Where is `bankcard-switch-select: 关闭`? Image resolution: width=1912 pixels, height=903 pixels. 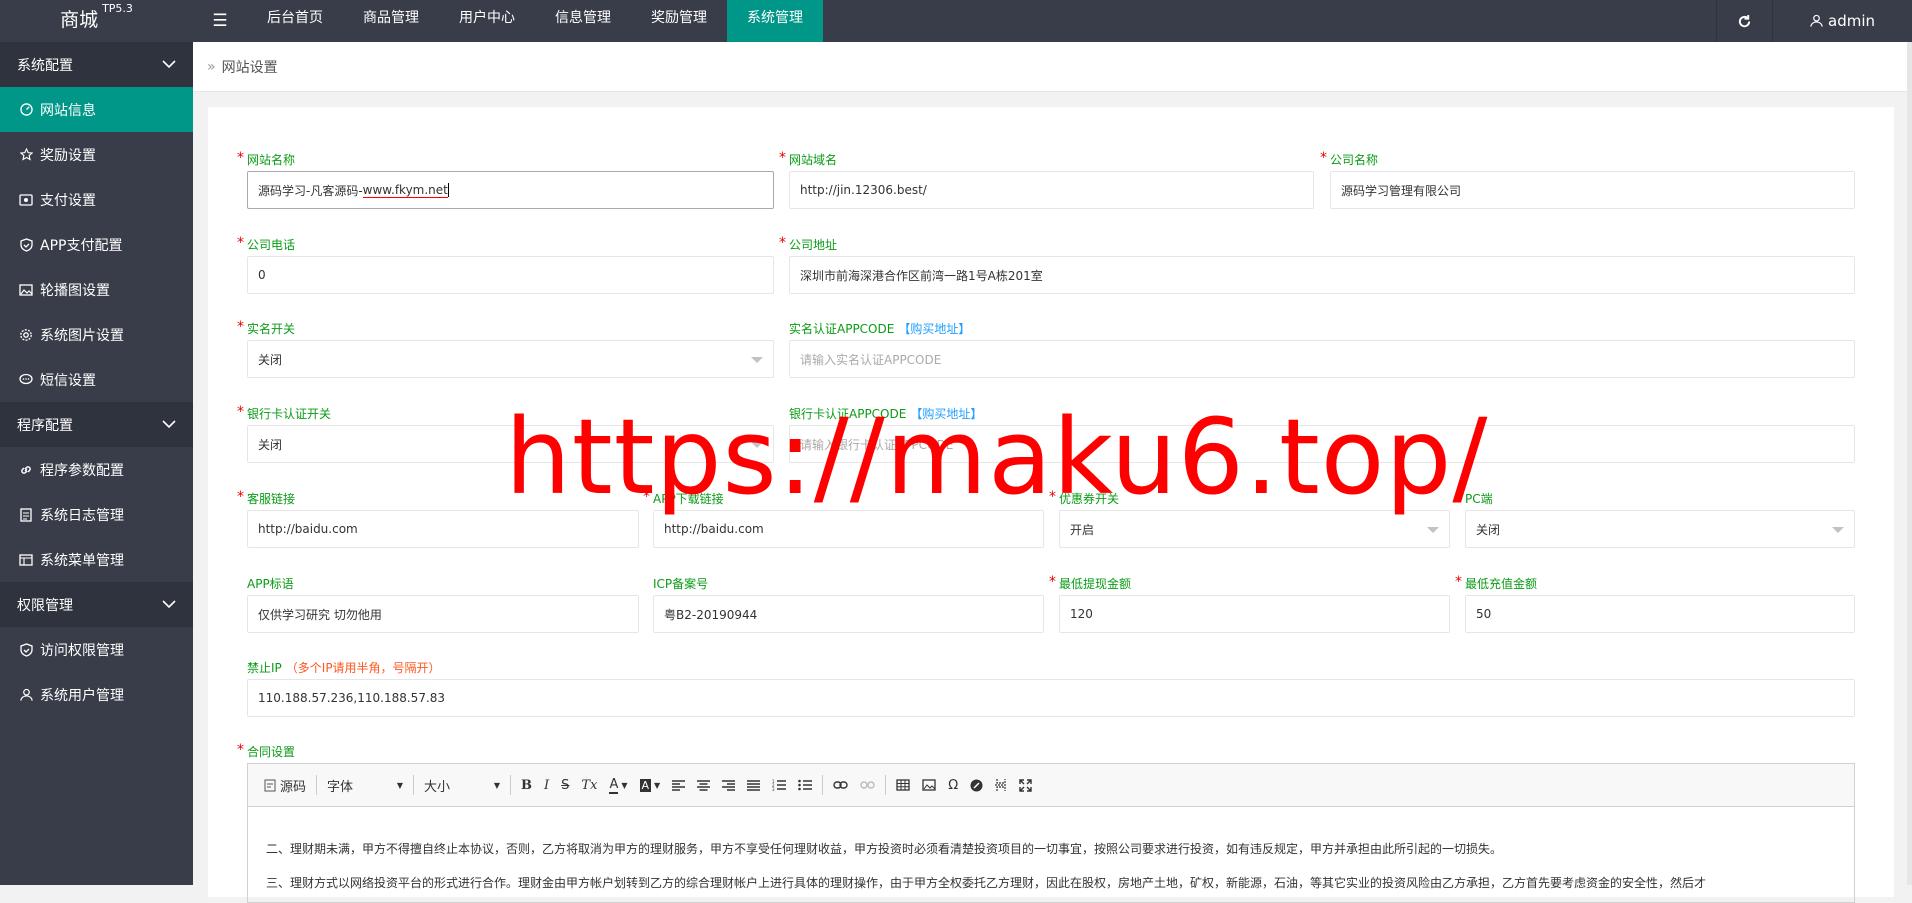 bankcard-switch-select: 关闭 is located at coordinates (510, 444).